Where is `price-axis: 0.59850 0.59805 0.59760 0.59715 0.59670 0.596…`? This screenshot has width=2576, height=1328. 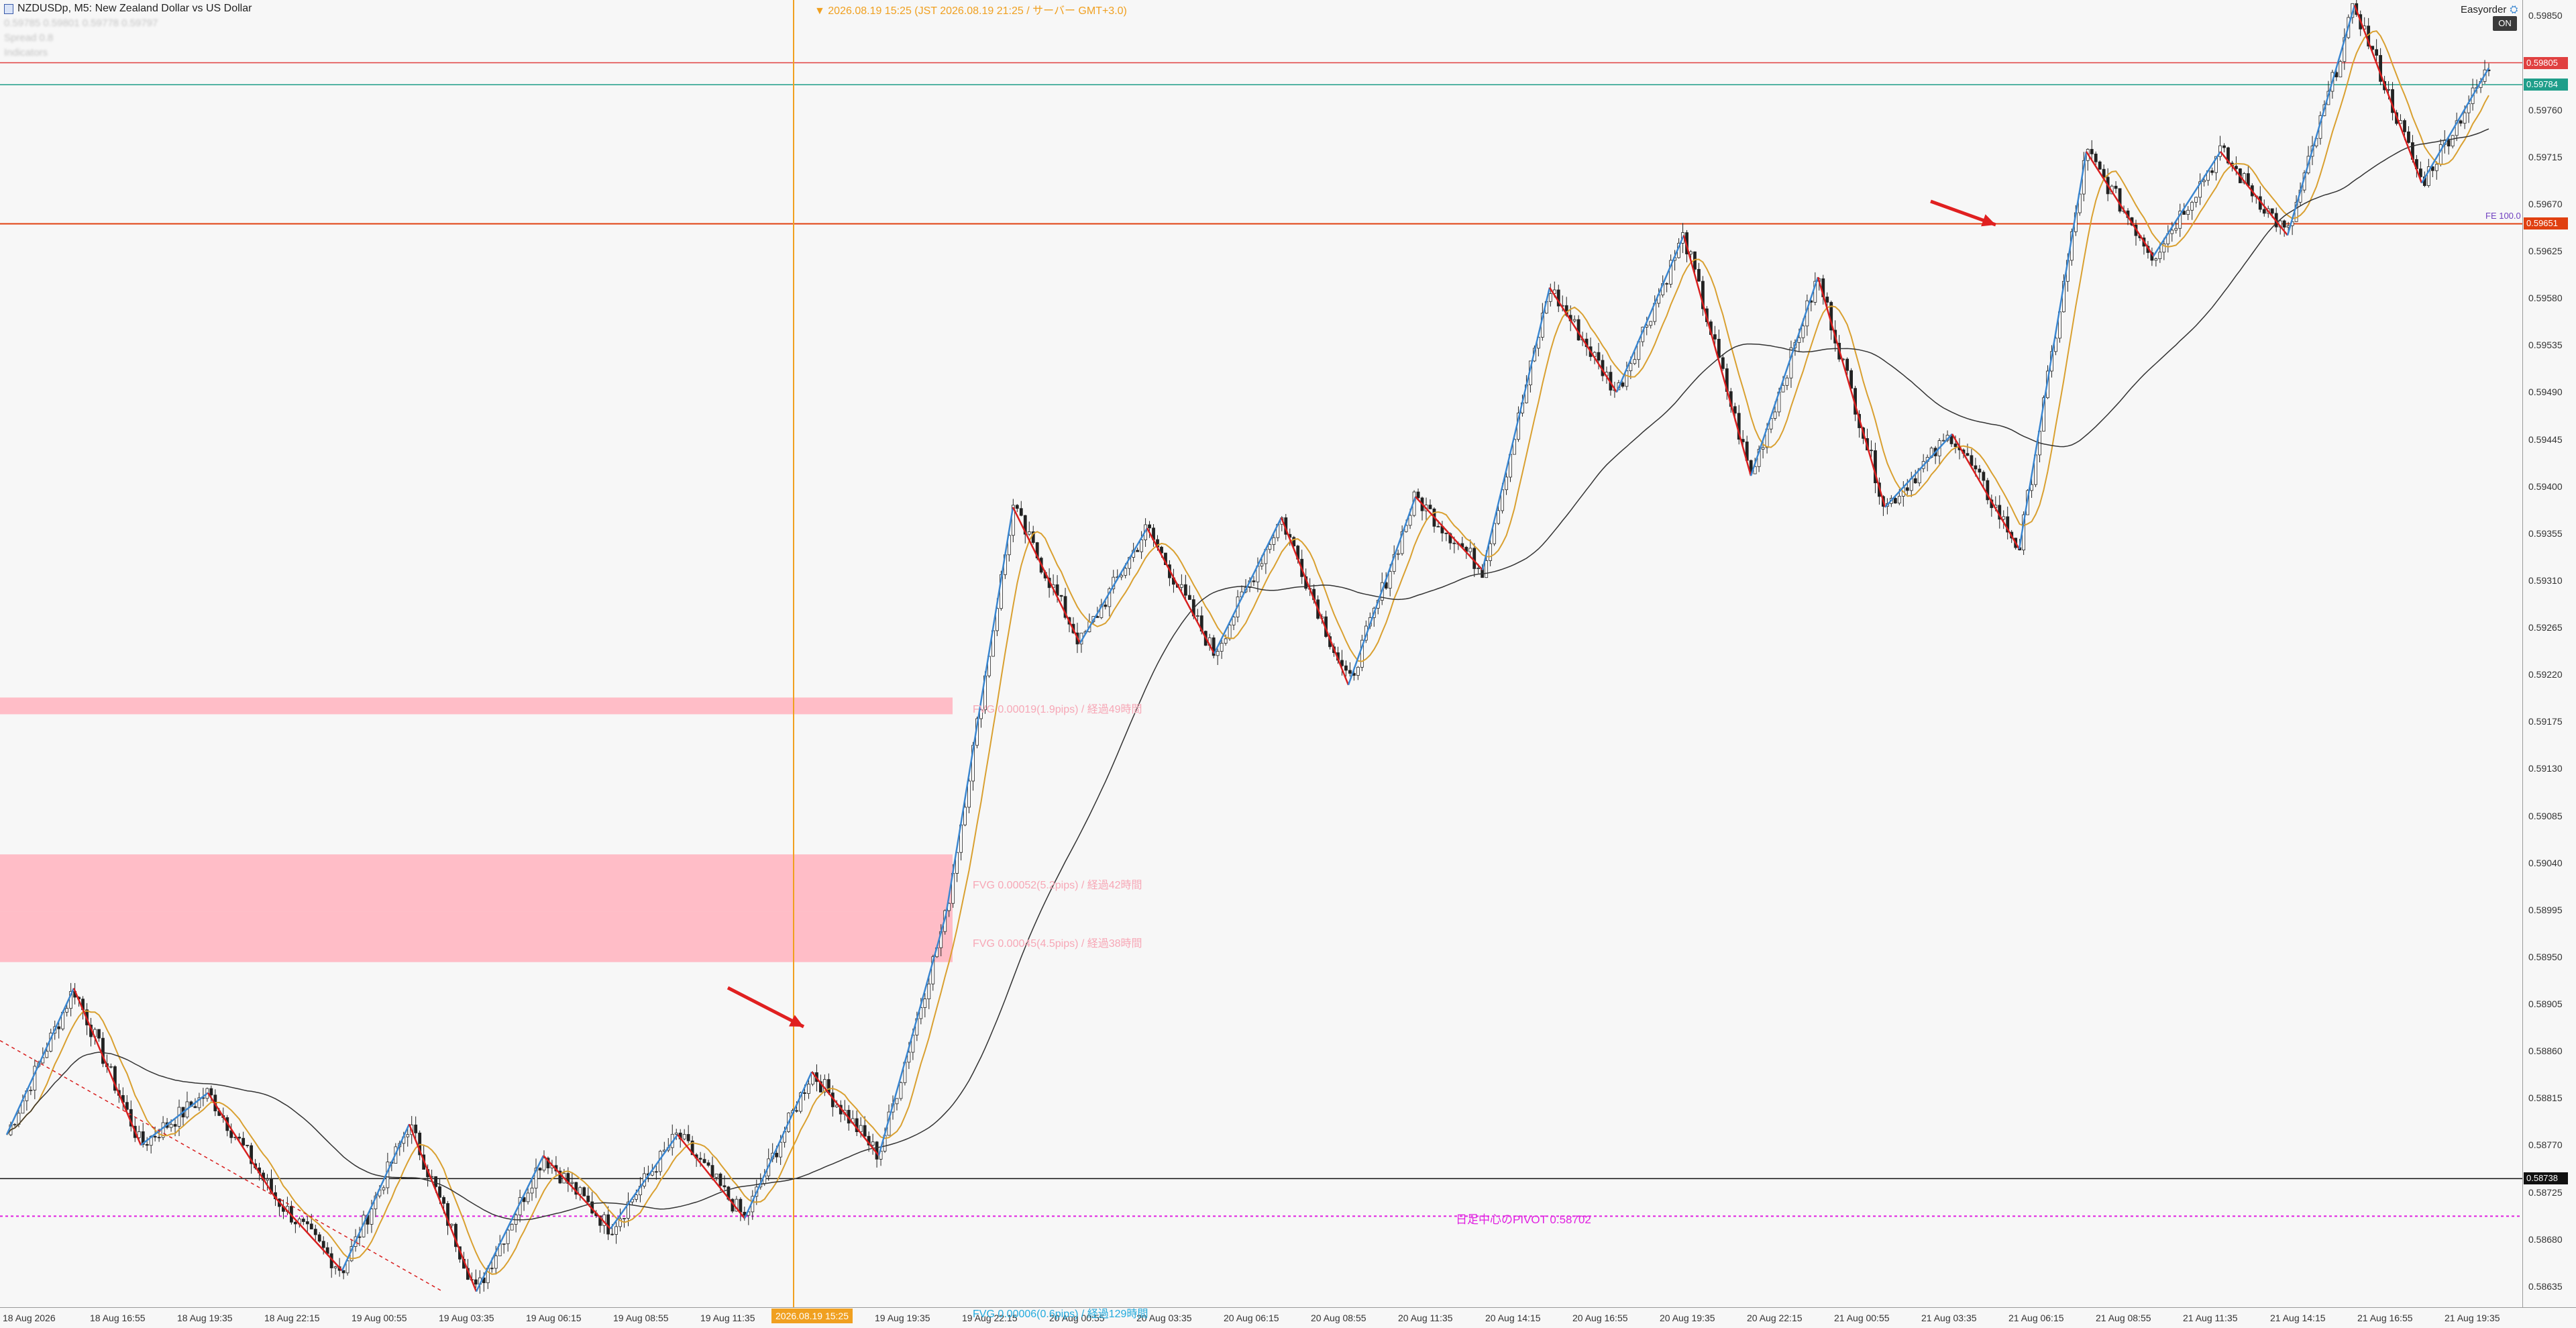
price-axis: 0.59850 0.59805 0.59760 0.59715 0.59670 0.596… is located at coordinates (2549, 653).